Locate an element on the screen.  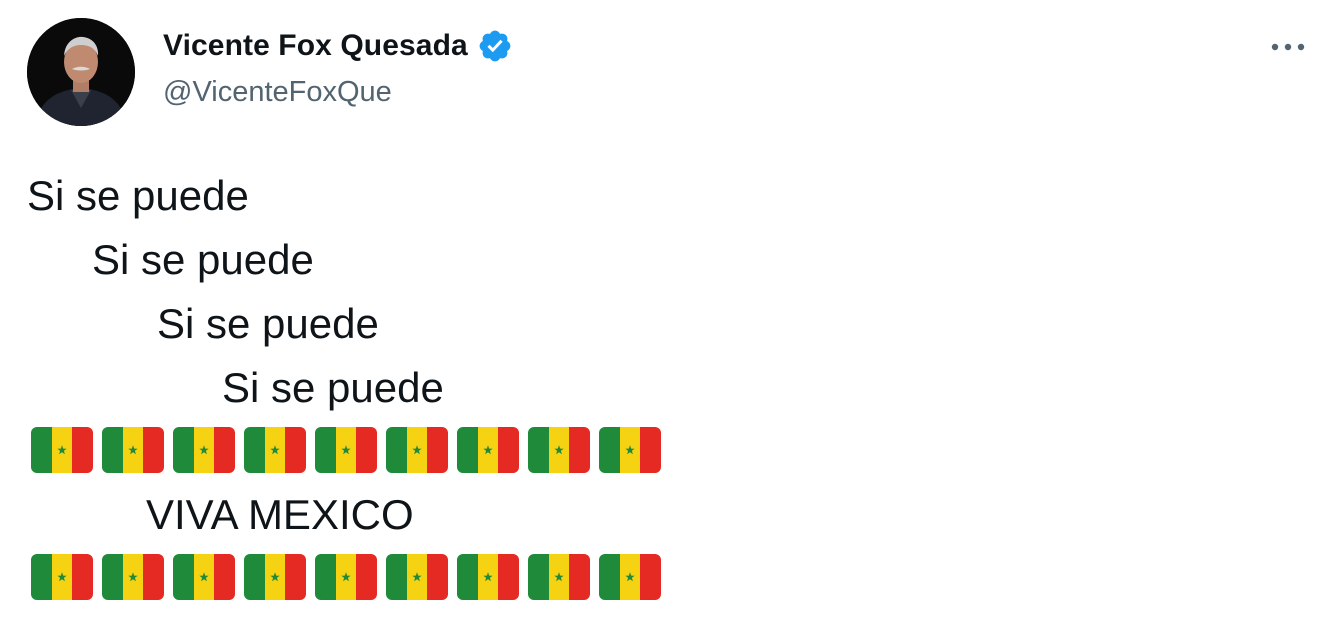
more-options-button is located at coordinates (1288, 47).